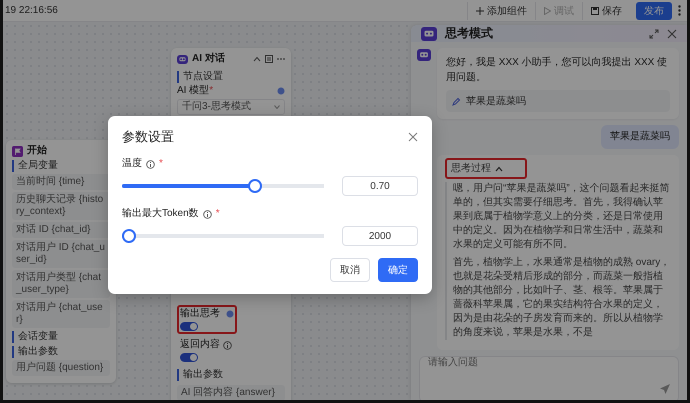 The height and width of the screenshot is (403, 690). What do you see at coordinates (480, 10) in the screenshot?
I see `plus-icon` at bounding box center [480, 10].